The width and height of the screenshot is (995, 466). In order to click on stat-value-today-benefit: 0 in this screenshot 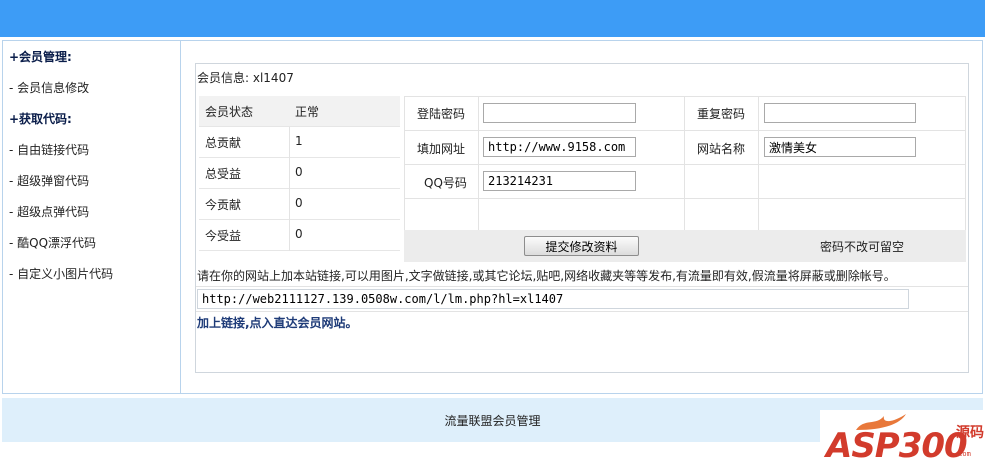, I will do `click(299, 234)`.